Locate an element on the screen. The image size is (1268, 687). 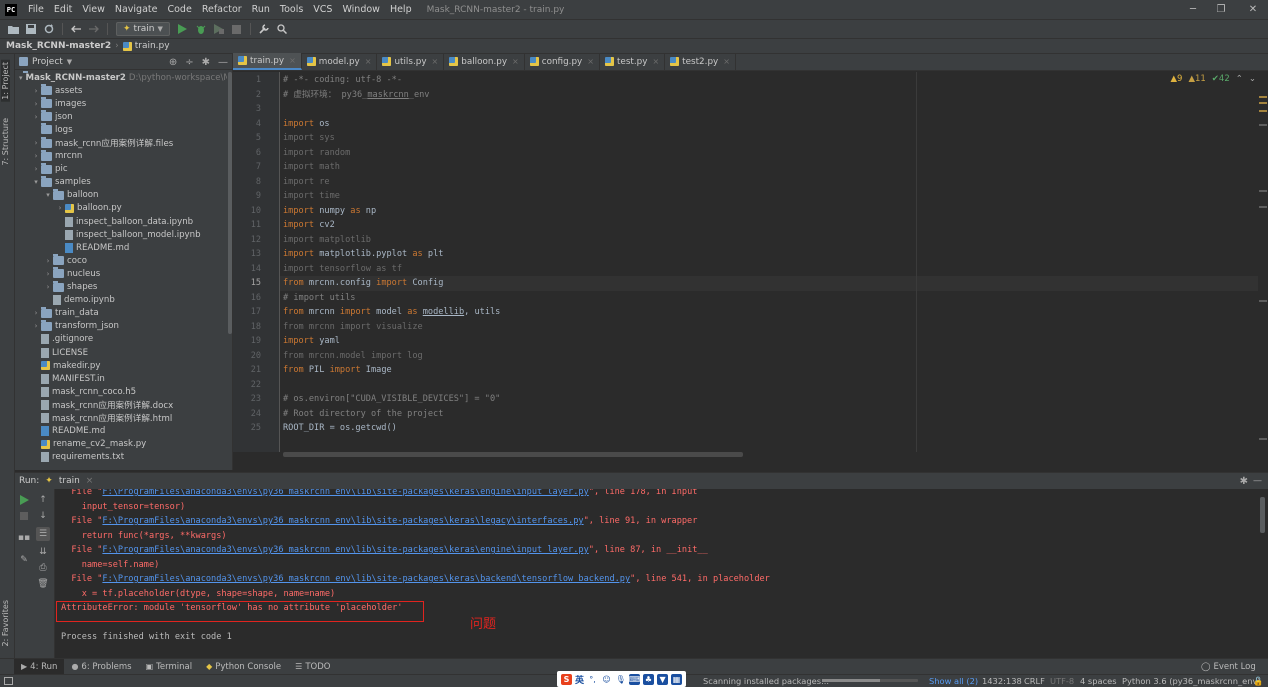
typo-ok-count: ✔42 is located at coordinates (1221, 79).